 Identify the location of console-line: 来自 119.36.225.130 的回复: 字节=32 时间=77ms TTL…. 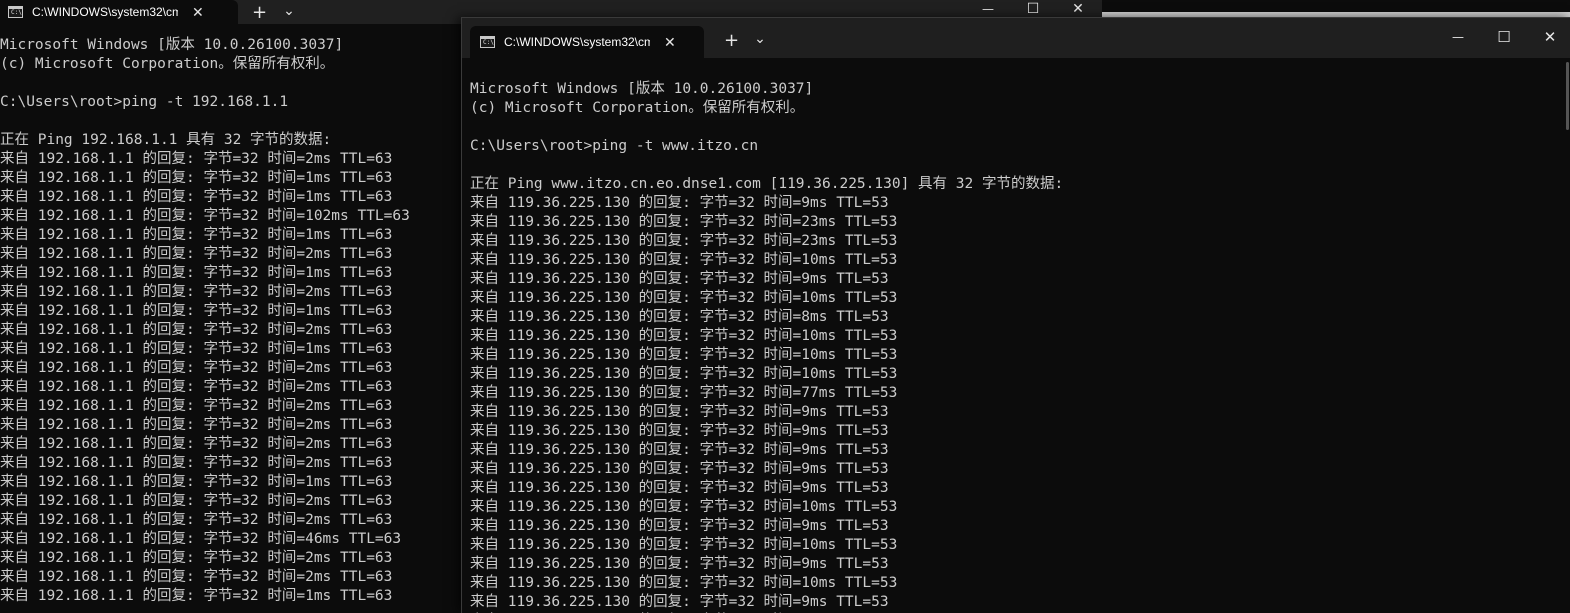
(684, 393).